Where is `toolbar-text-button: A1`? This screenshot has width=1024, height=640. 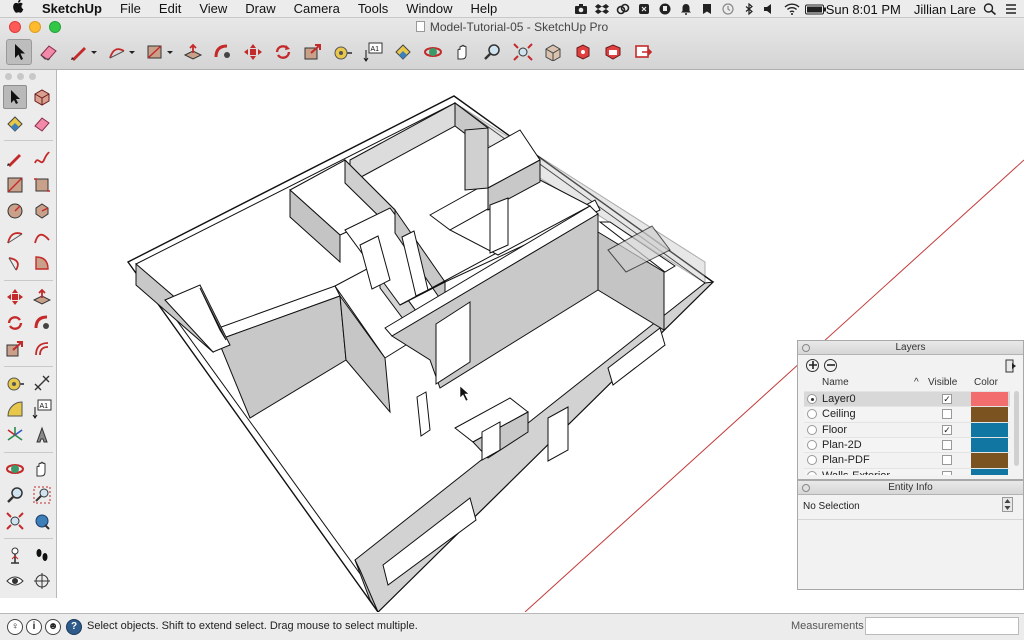
toolbar-text-button: A1 is located at coordinates (373, 52).